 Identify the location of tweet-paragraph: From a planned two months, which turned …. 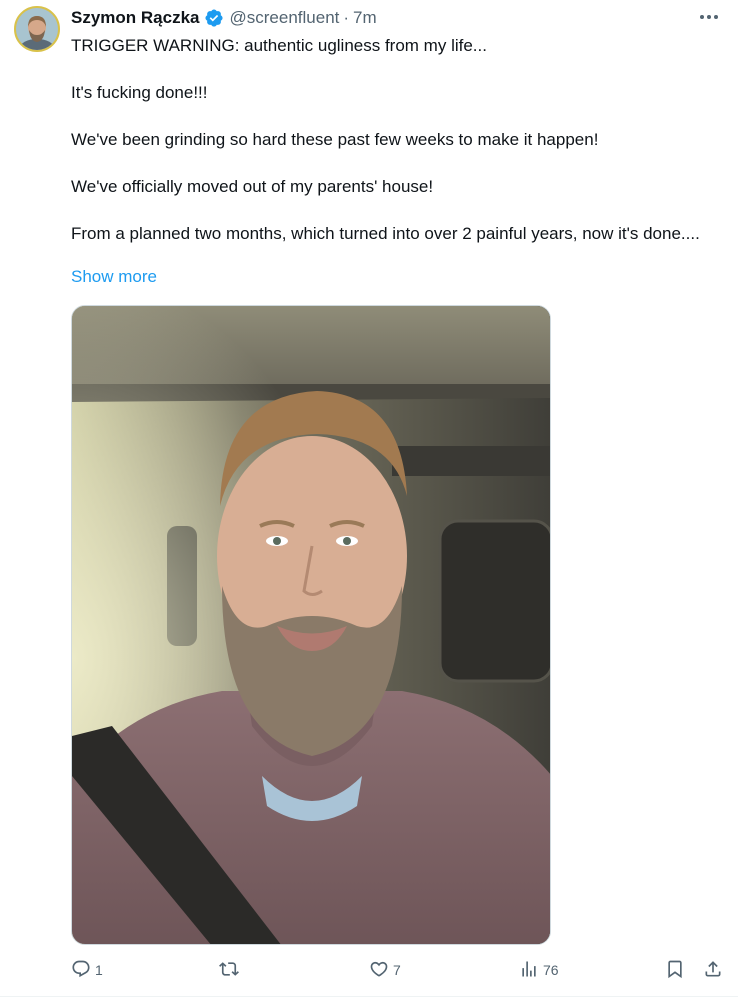
(385, 233).